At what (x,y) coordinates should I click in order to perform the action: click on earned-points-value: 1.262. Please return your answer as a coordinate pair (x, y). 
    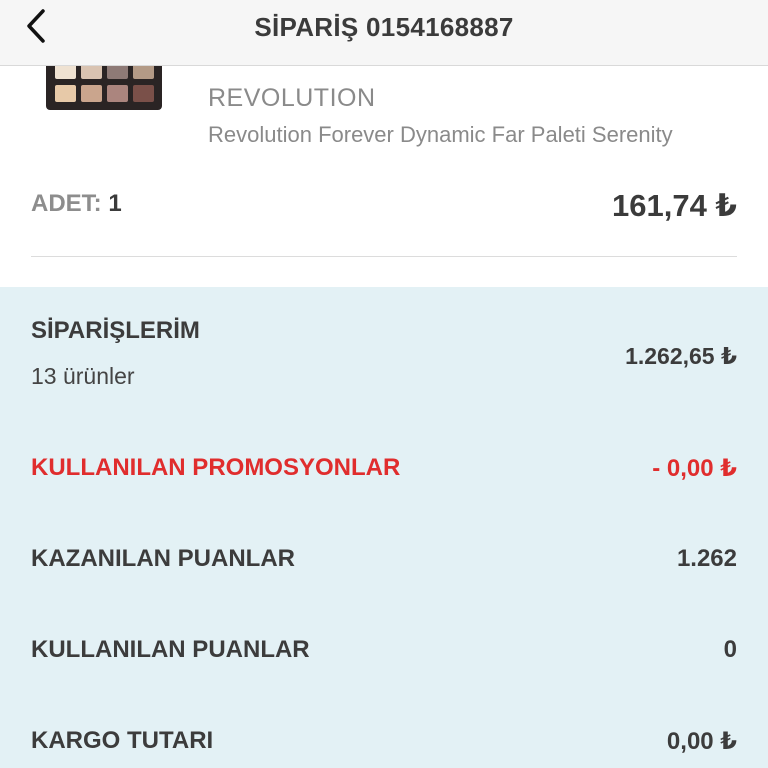
    Looking at the image, I should click on (706, 558).